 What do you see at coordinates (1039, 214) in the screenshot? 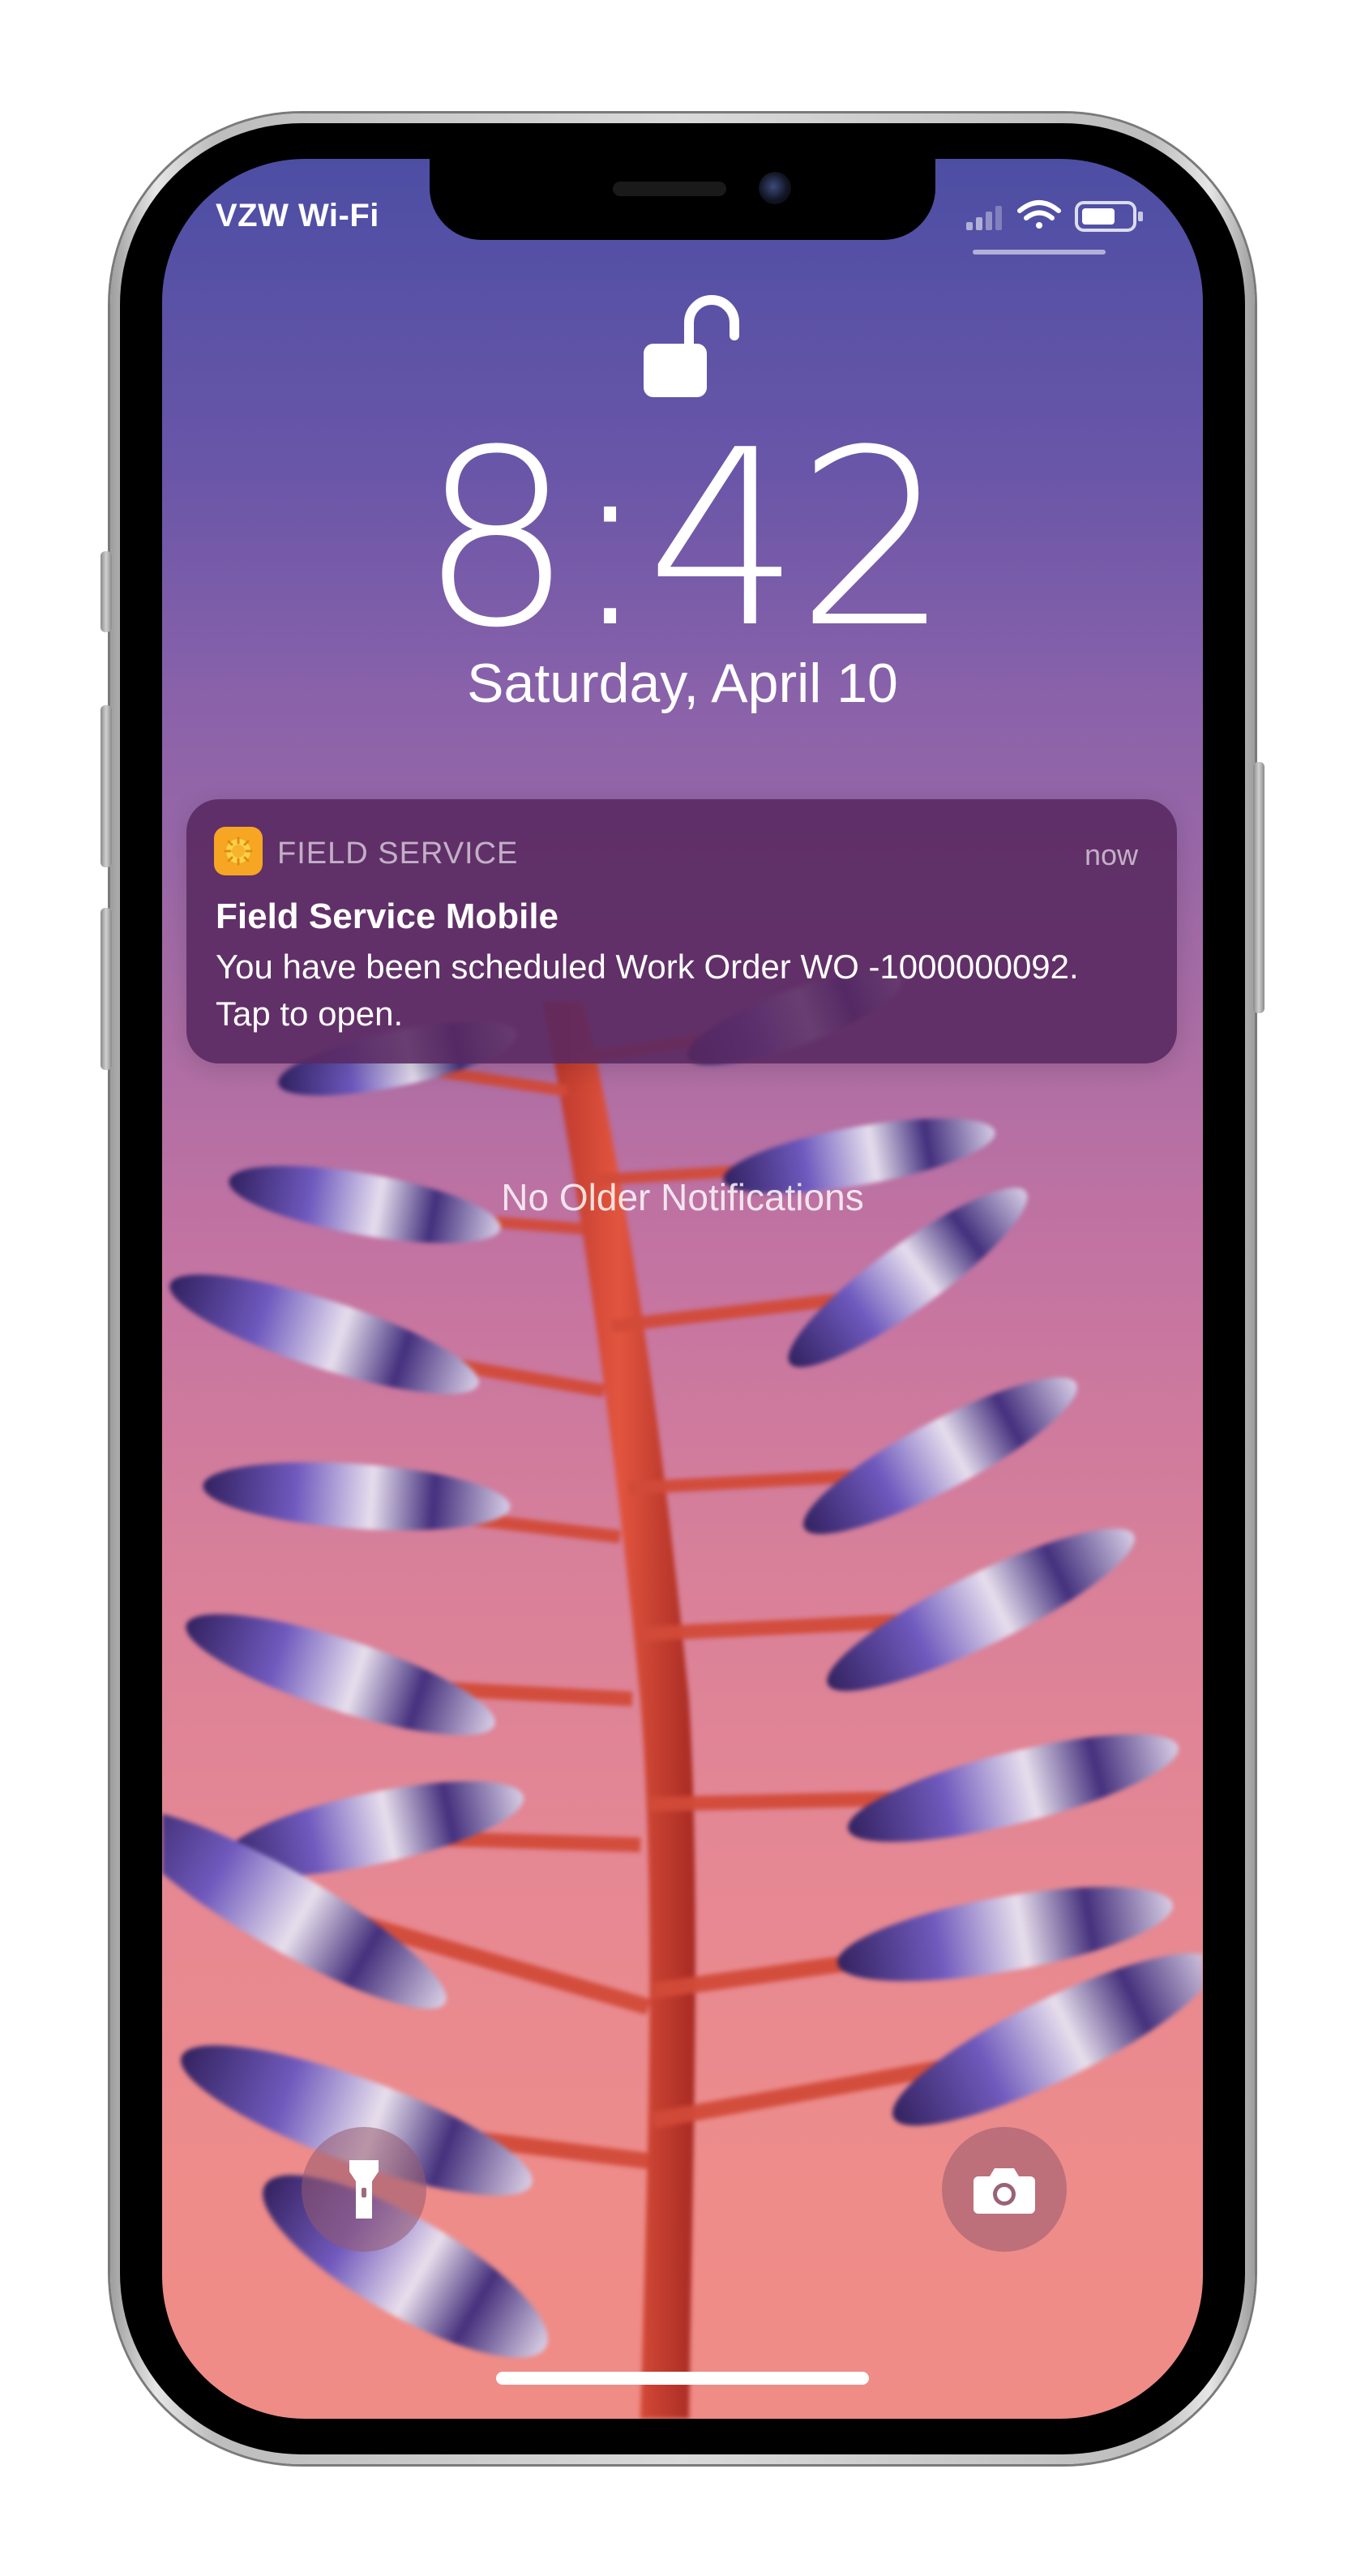
I see `wifi-icon` at bounding box center [1039, 214].